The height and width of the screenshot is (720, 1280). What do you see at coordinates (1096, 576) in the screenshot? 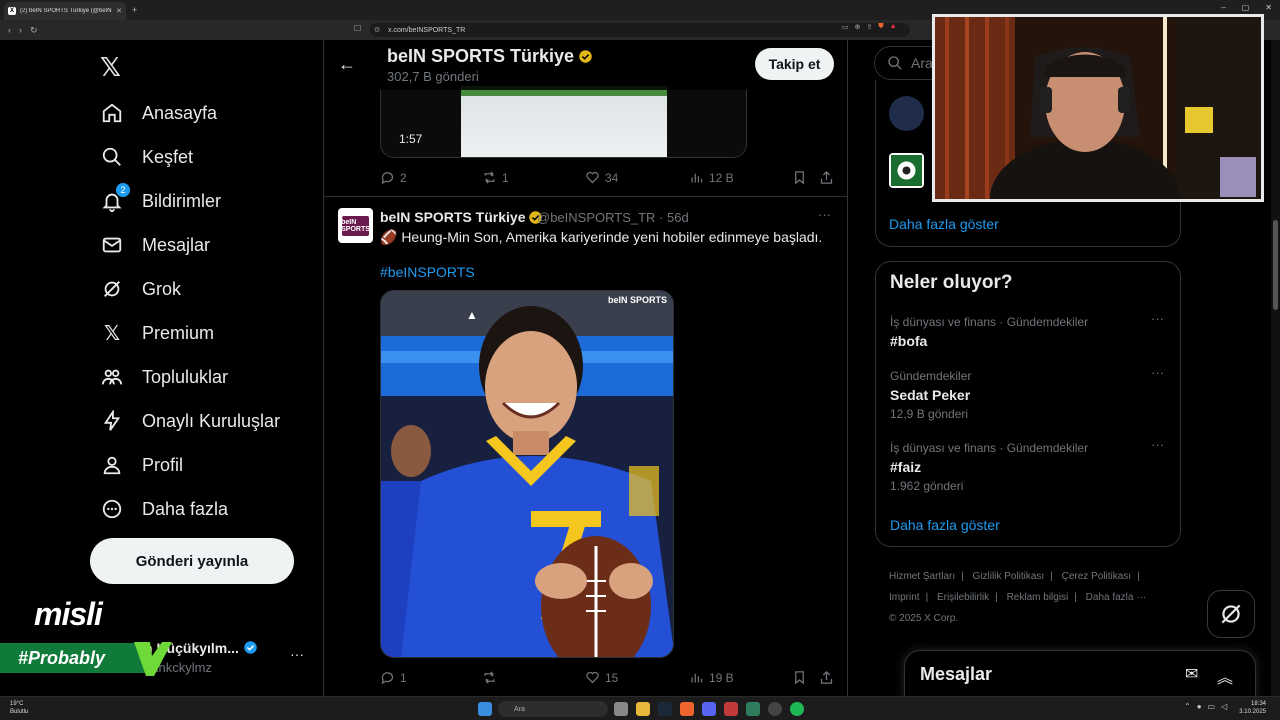
I see `footer-link: Çerez Politikası` at bounding box center [1096, 576].